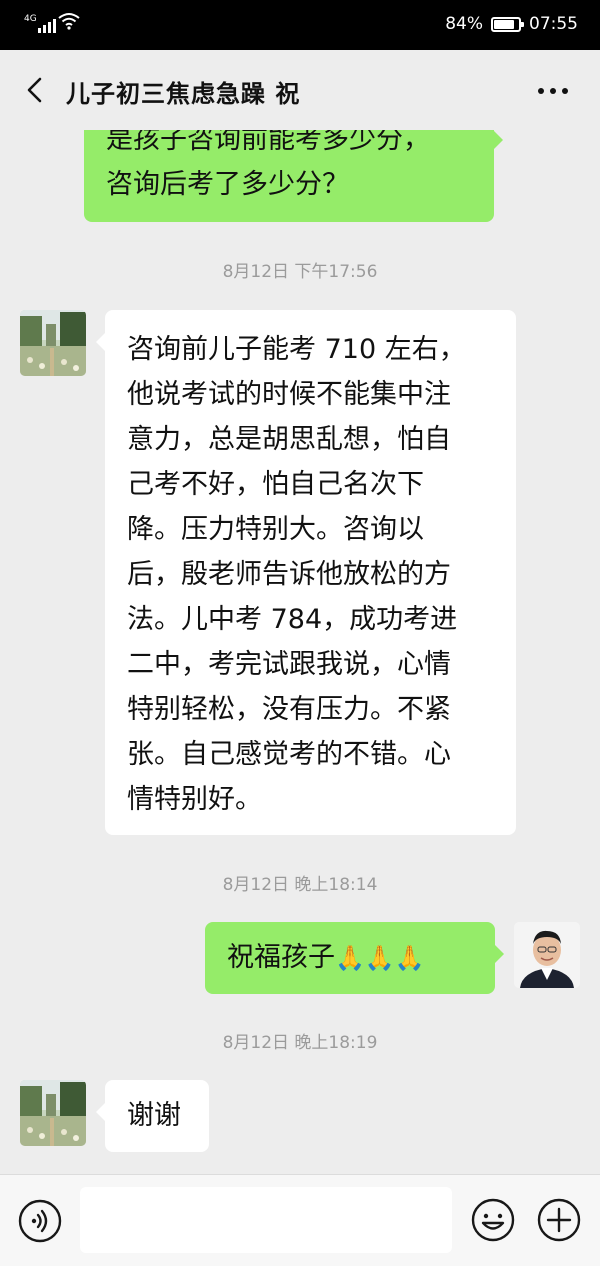 Image resolution: width=600 pixels, height=1266 pixels. I want to click on message-line: 法。儿中考 784，成功考进, so click(292, 619).